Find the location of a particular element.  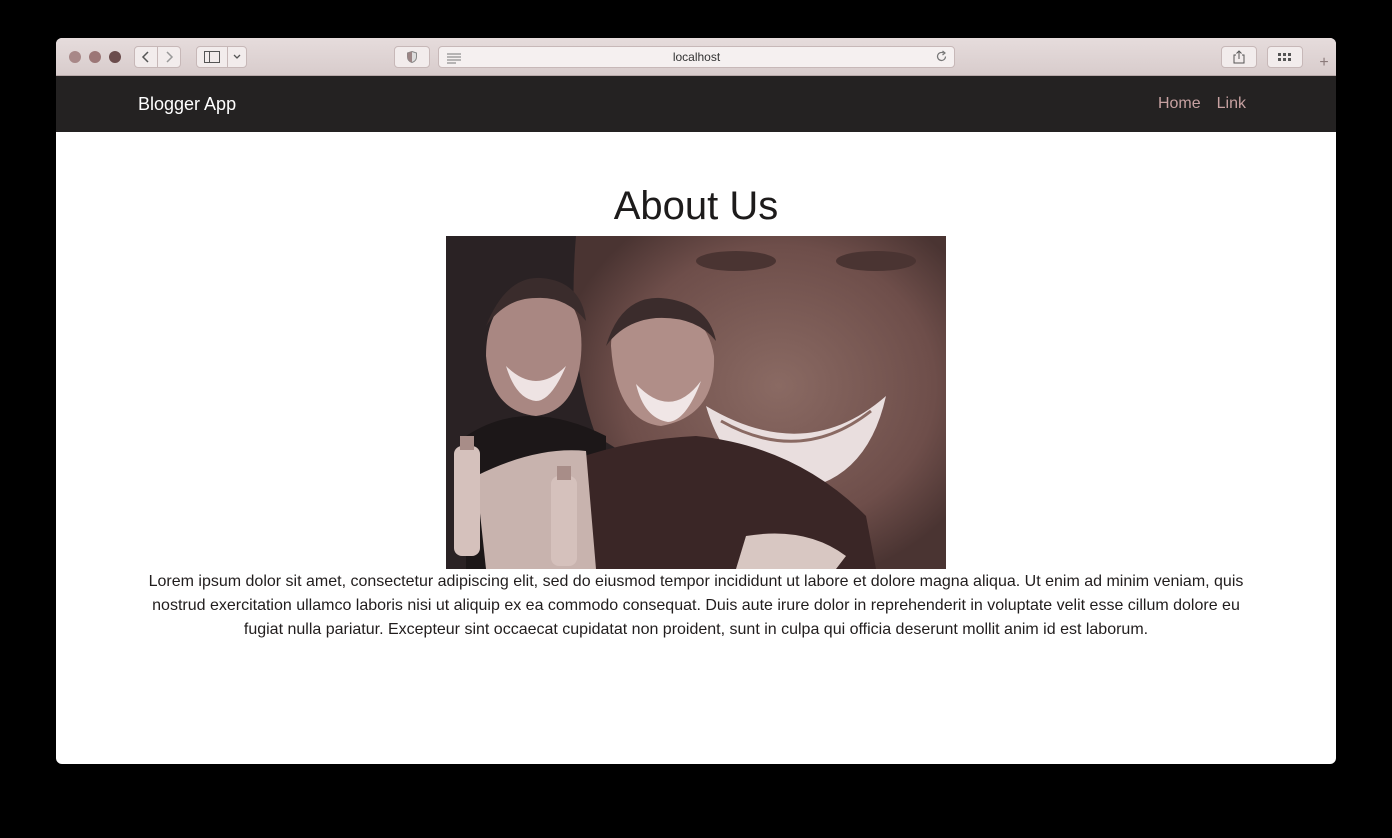

nav-link-link: Link is located at coordinates (1231, 104).